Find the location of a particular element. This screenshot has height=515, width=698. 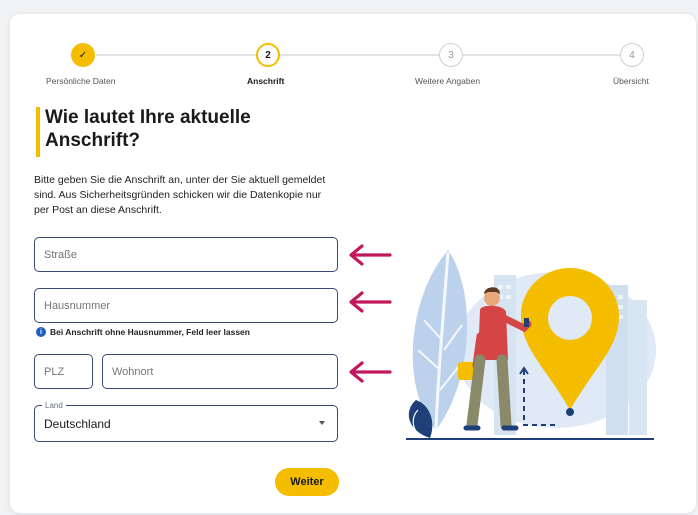

page-title: Wie lautet Ihre aktuelle Anschrift? is located at coordinates (148, 129).